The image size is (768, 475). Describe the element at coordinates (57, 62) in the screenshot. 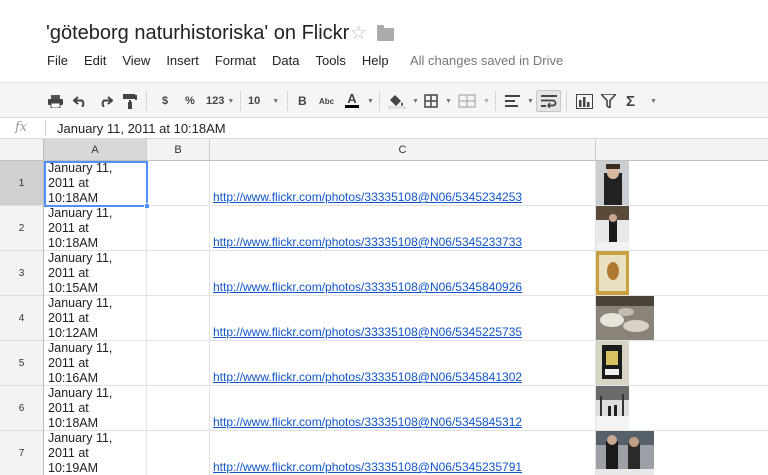

I see `menu-file: File` at that location.